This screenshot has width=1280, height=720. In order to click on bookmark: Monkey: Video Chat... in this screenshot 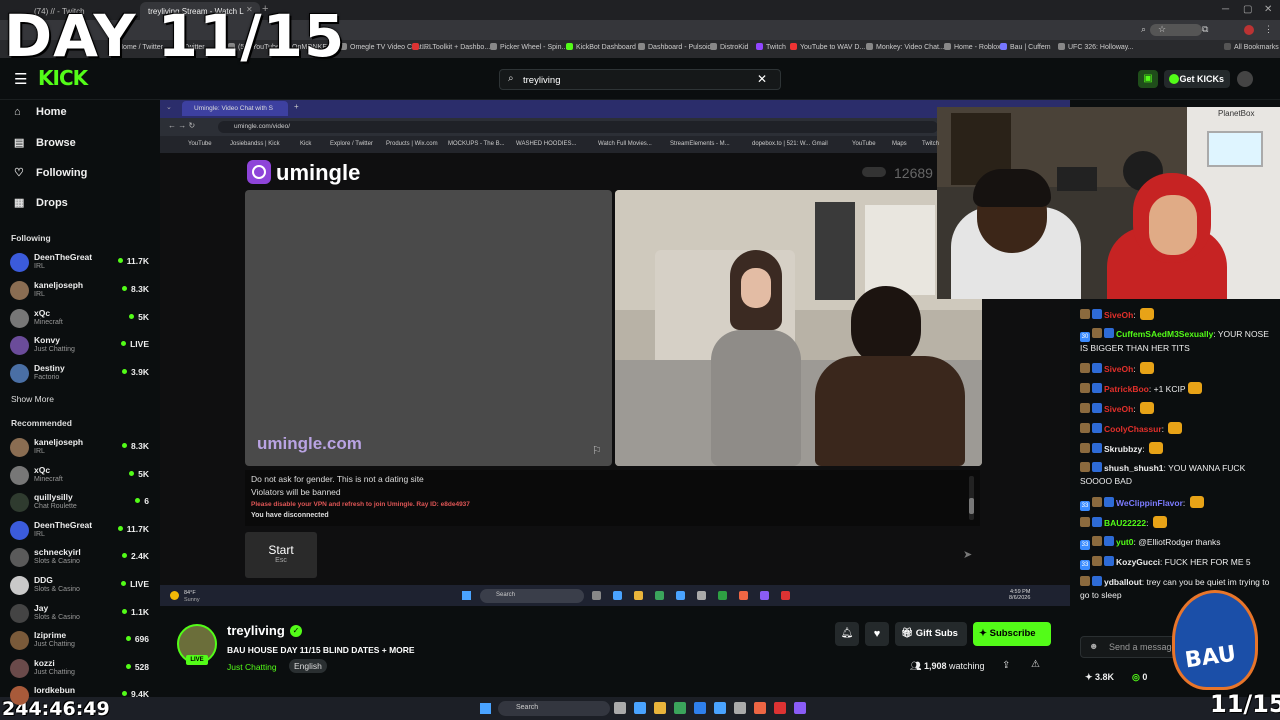, I will do `click(905, 47)`.